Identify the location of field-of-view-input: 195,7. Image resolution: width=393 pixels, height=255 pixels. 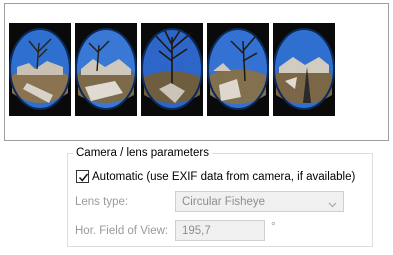
(220, 230).